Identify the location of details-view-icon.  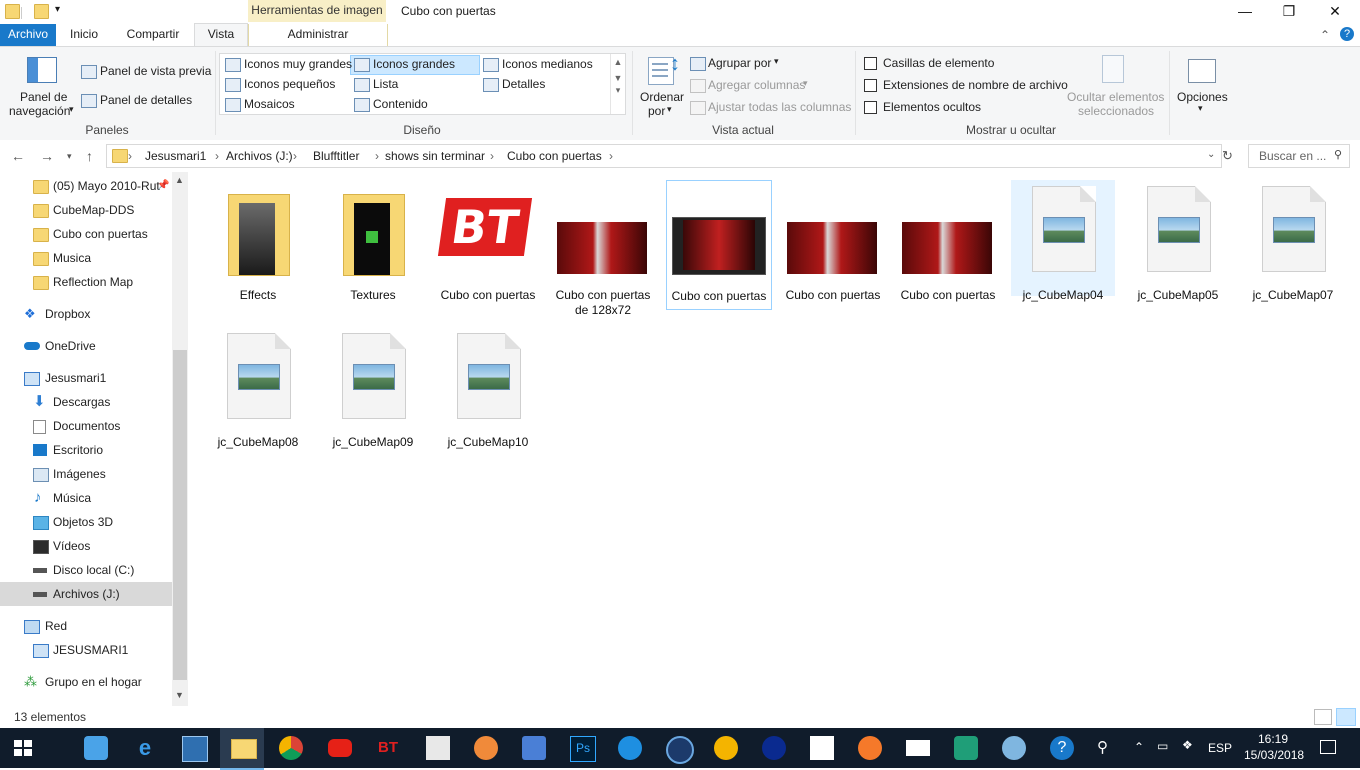
(1323, 717).